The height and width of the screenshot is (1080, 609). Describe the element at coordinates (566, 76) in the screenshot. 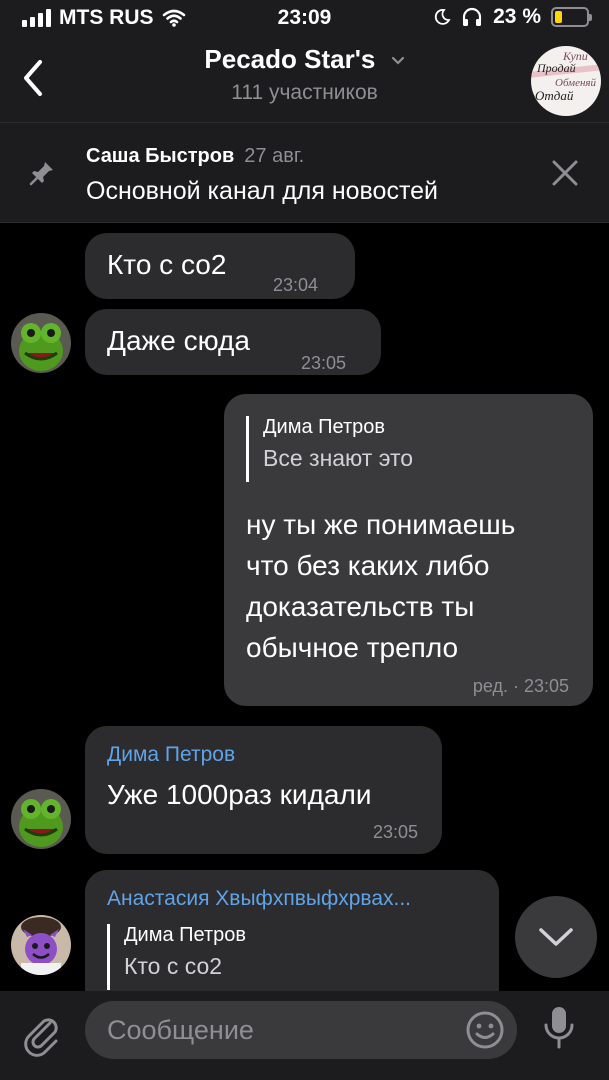

I see `group-avatar-logo: Купи Продай Обменяй Отдай` at that location.